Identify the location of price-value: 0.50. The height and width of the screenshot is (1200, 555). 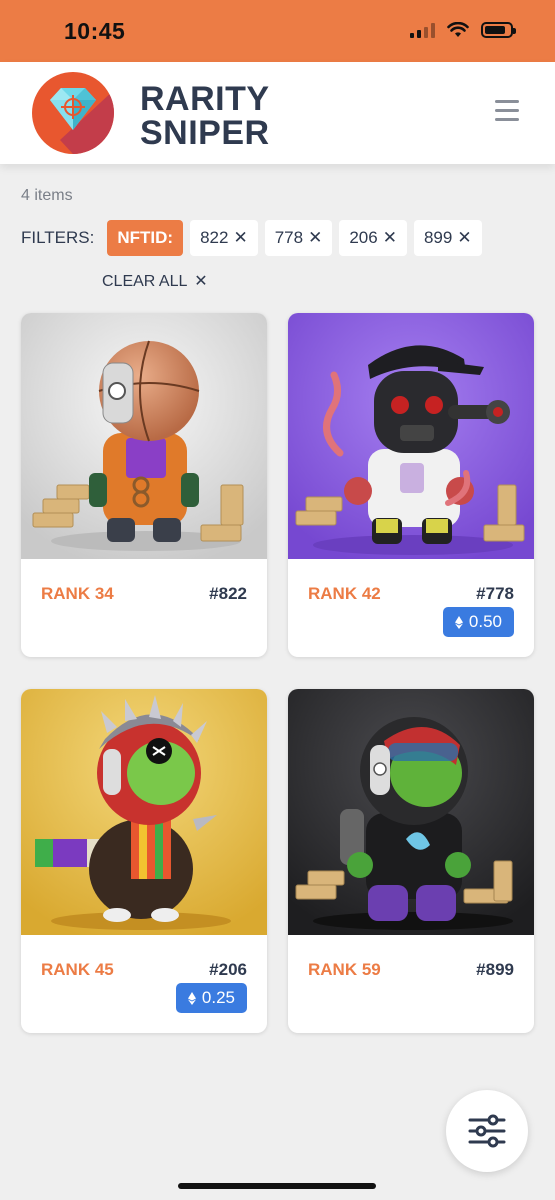
(485, 621).